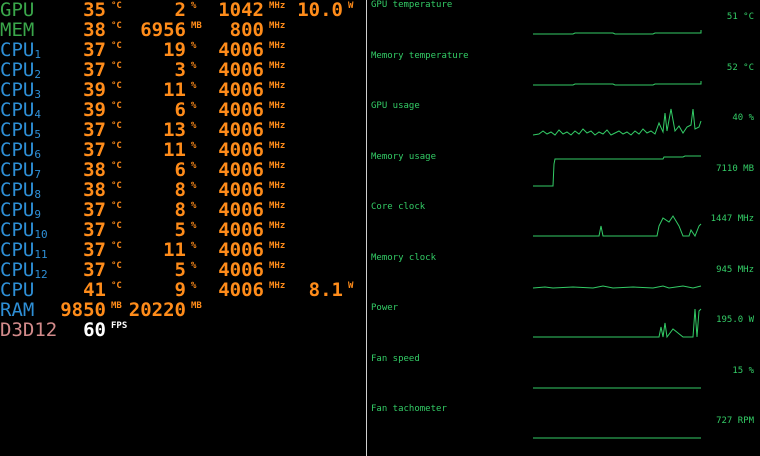 The height and width of the screenshot is (456, 760). What do you see at coordinates (412, 5) in the screenshot?
I see `graph-title: GPU temperature` at bounding box center [412, 5].